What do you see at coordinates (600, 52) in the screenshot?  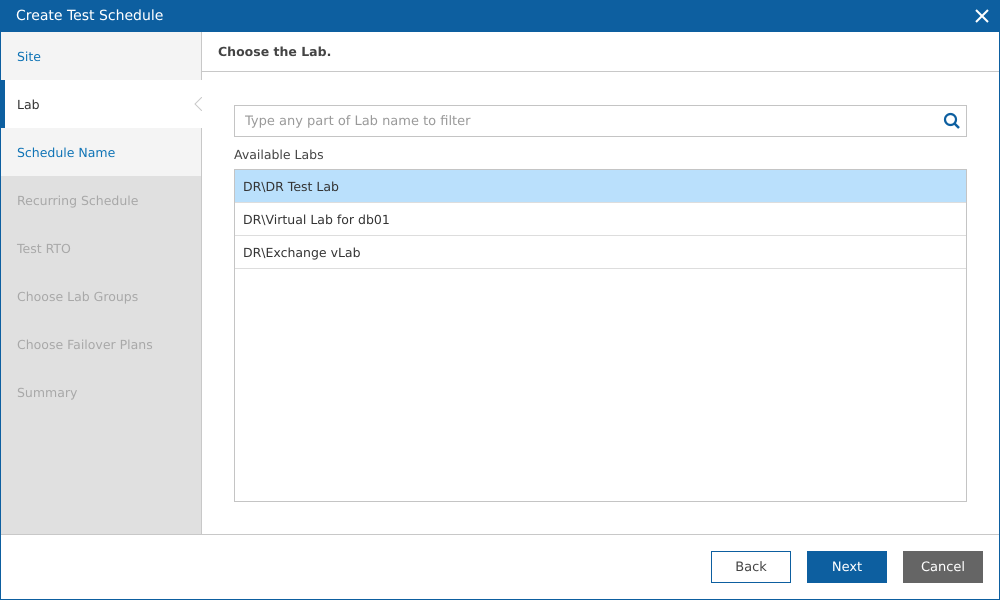 I see `page-heading: Choose the Lab.` at bounding box center [600, 52].